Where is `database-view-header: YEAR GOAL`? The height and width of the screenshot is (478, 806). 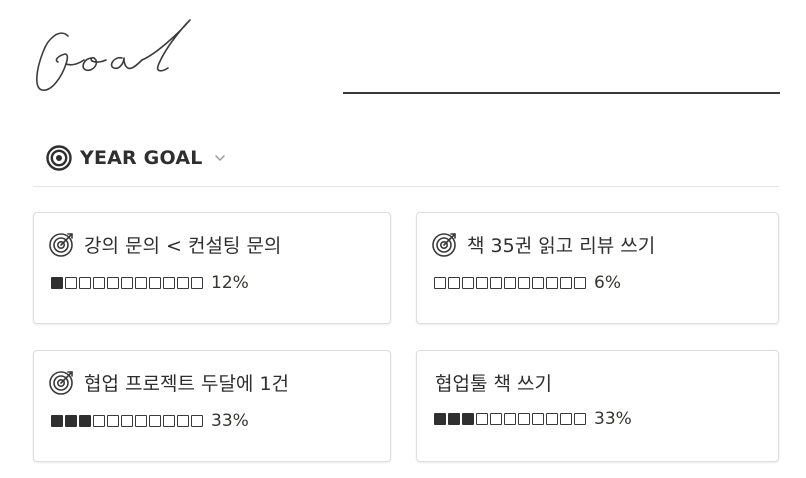
database-view-header: YEAR GOAL is located at coordinates (136, 158).